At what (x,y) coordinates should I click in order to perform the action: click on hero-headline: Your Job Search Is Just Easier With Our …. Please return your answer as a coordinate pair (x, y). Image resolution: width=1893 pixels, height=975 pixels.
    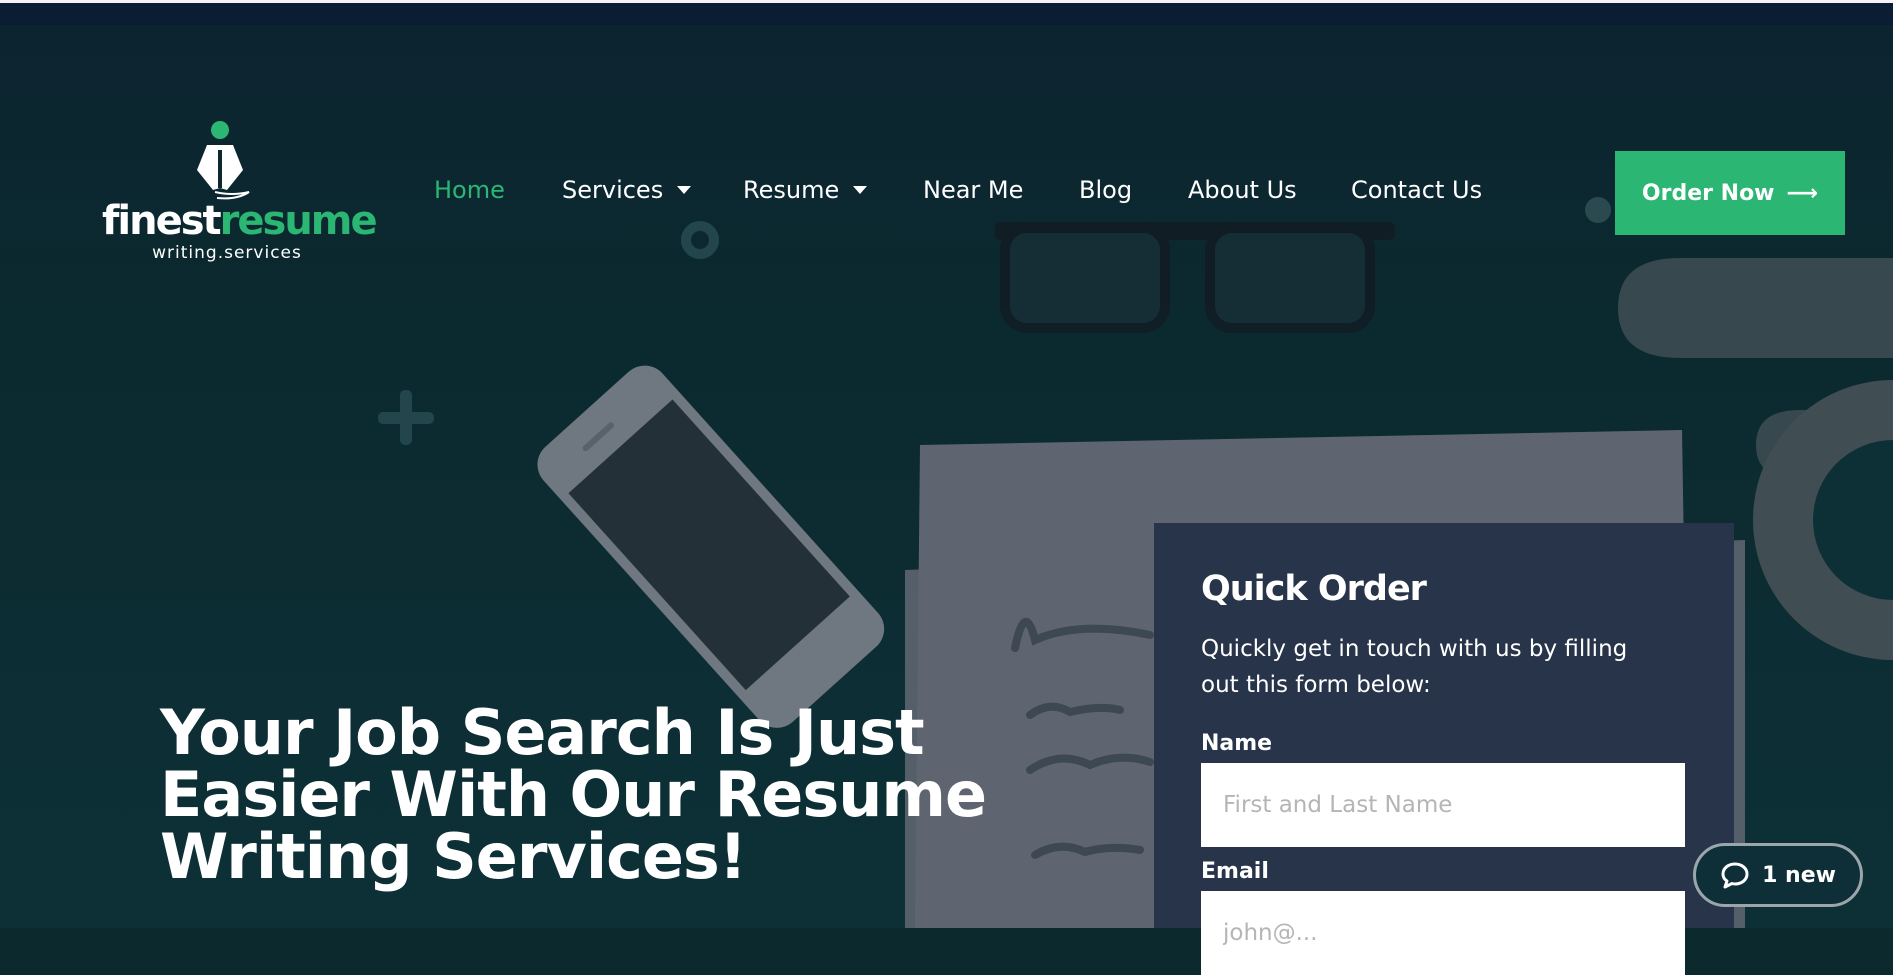
    Looking at the image, I should click on (573, 794).